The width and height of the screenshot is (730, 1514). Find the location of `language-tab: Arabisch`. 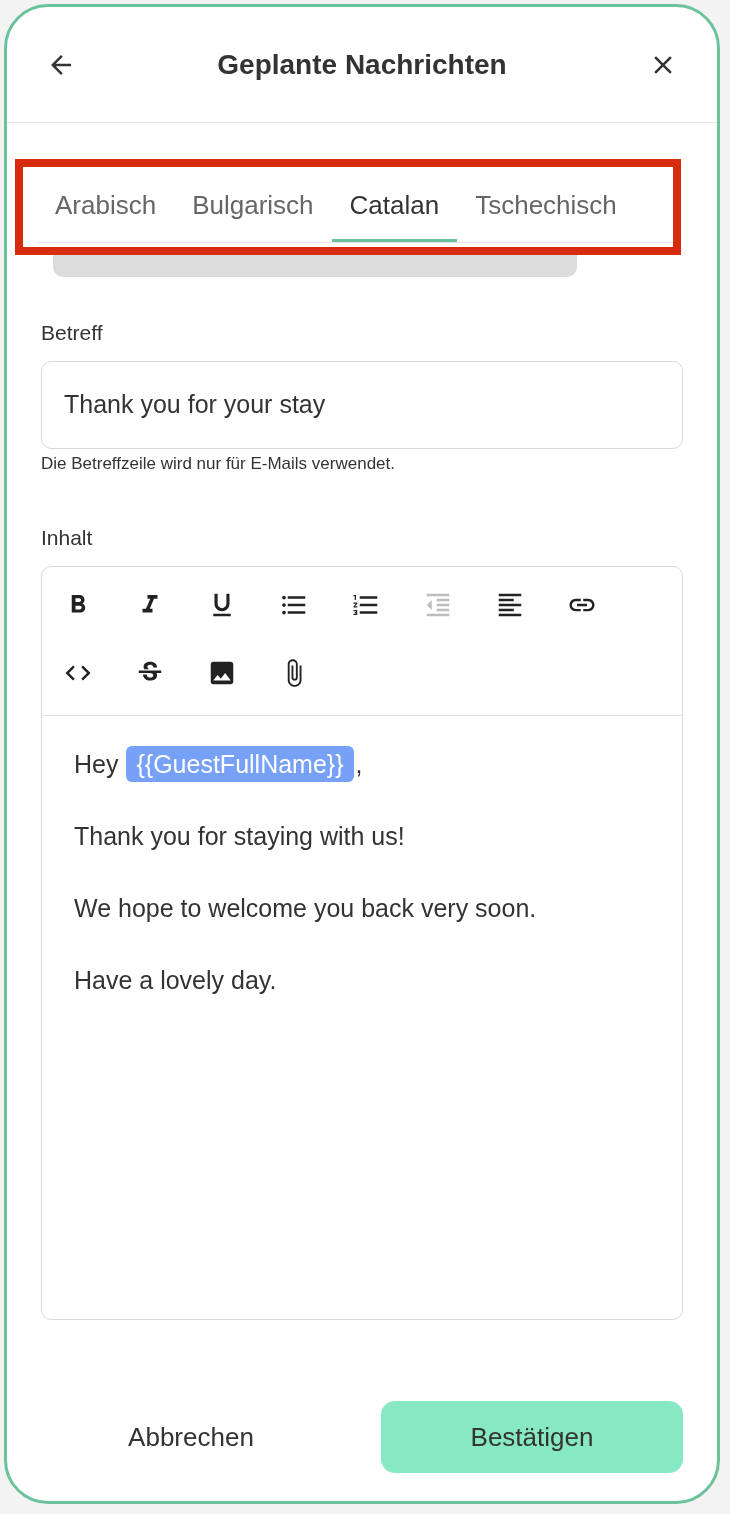

language-tab: Arabisch is located at coordinates (106, 206).